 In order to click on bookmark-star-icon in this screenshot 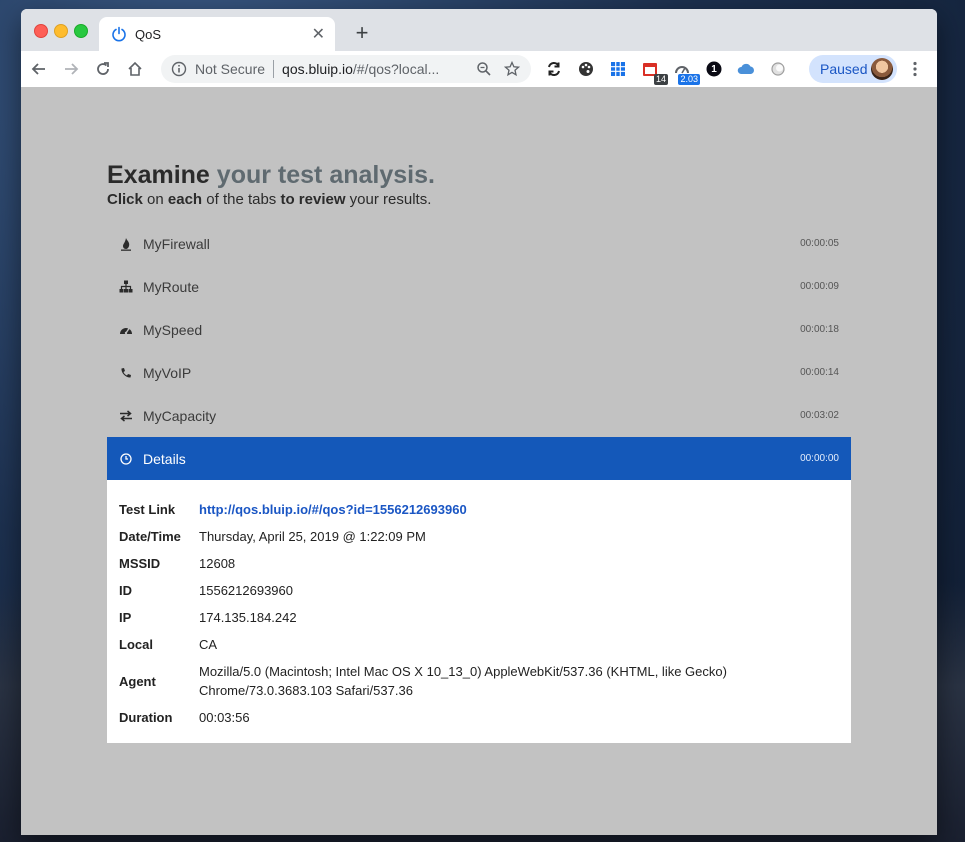, I will do `click(512, 69)`.